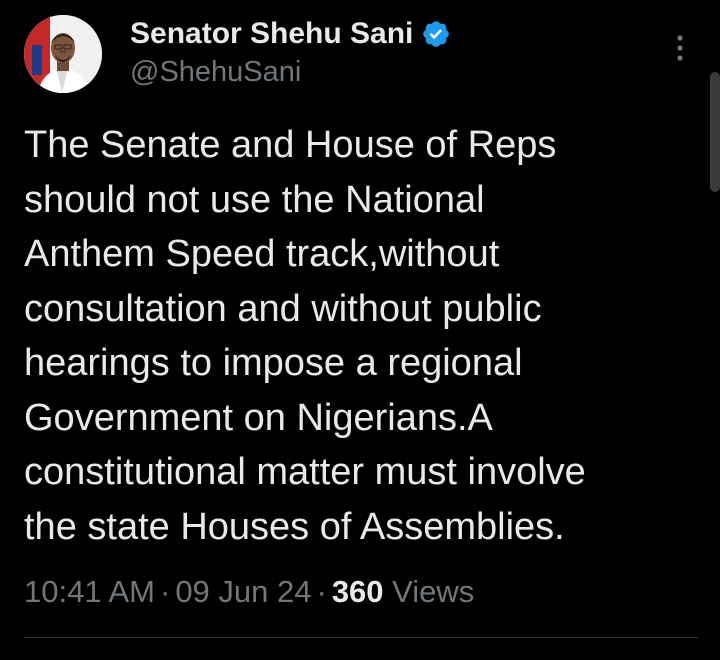 This screenshot has height=660, width=720. What do you see at coordinates (271, 34) in the screenshot?
I see `author-display-name: Senator Shehu Sani` at bounding box center [271, 34].